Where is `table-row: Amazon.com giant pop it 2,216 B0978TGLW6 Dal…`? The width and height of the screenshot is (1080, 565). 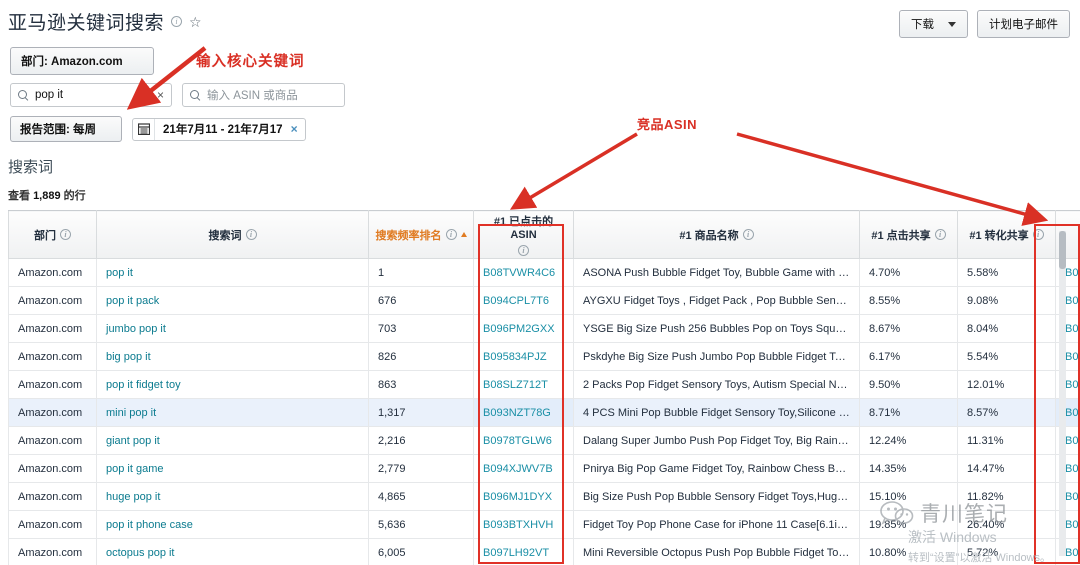 table-row: Amazon.com giant pop it 2,216 B0978TGLW6 Dal… is located at coordinates (544, 440).